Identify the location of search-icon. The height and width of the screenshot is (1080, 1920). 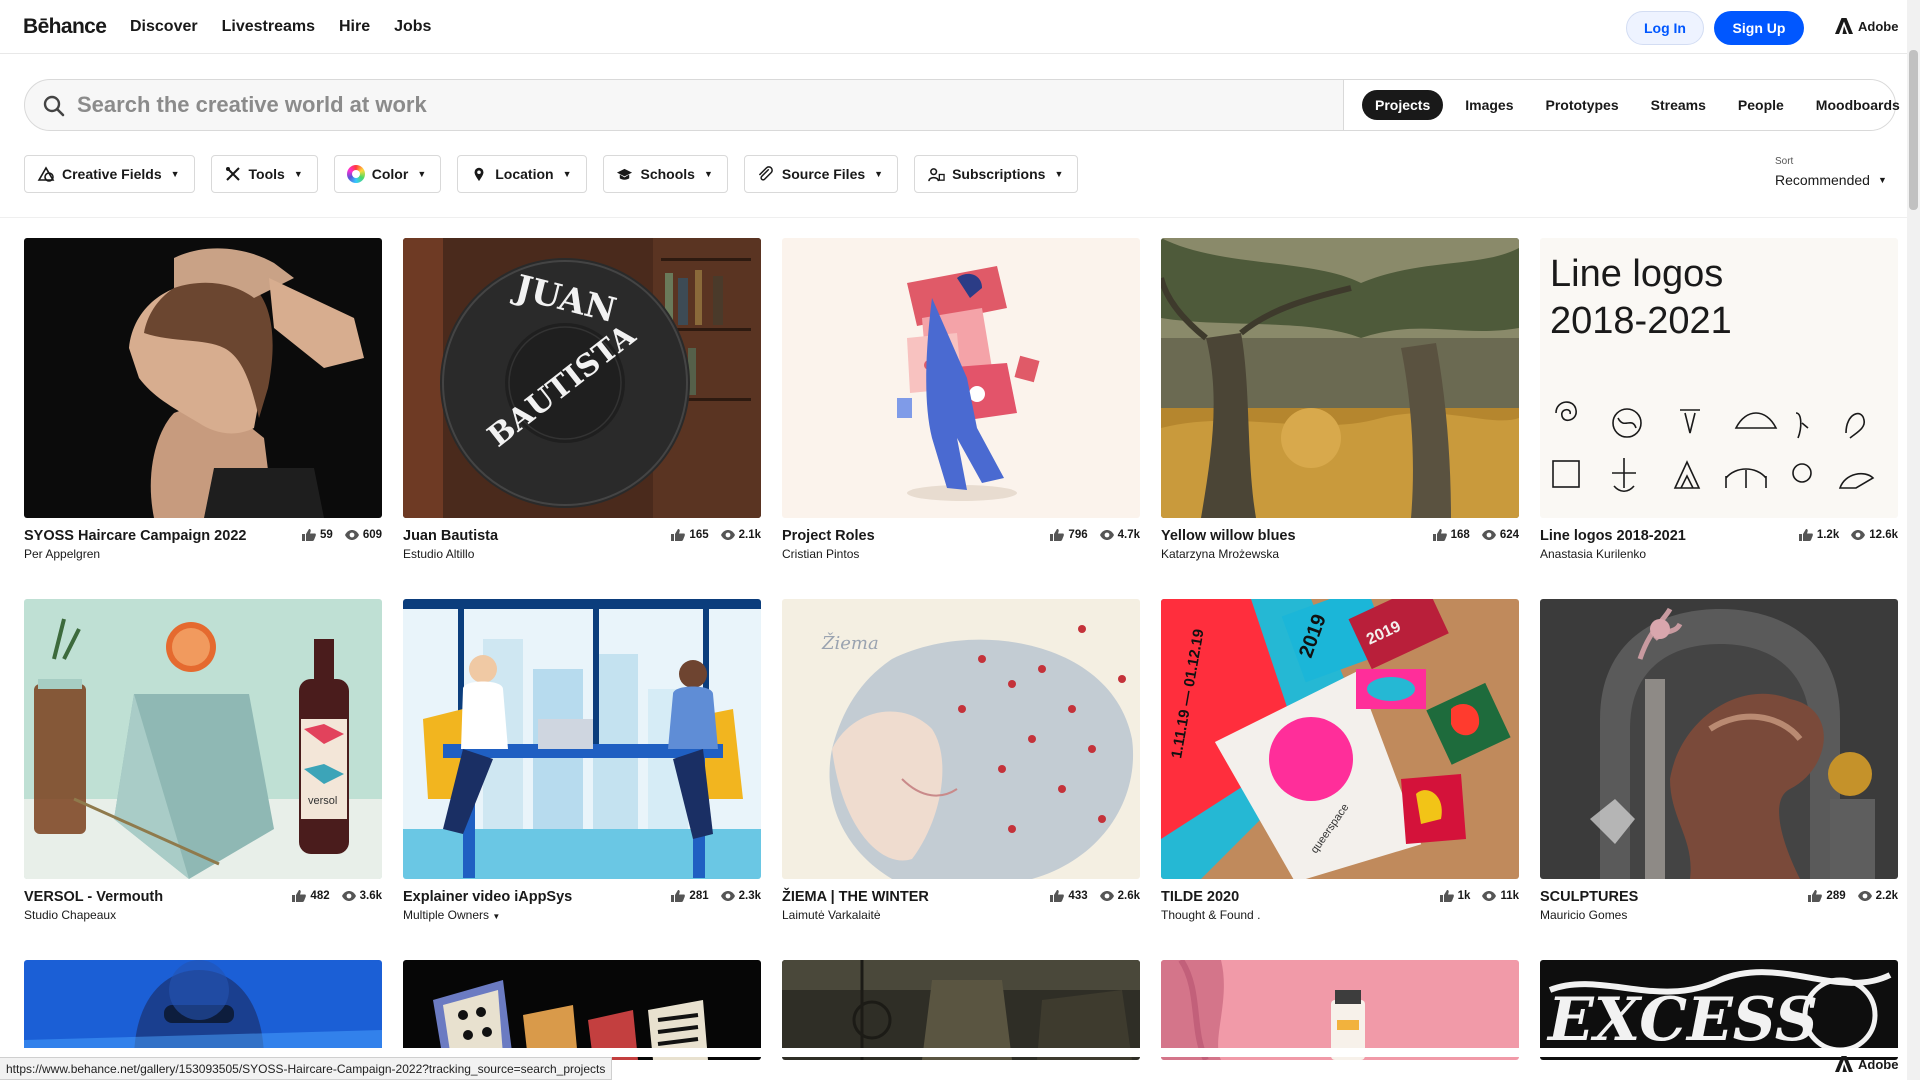
(54, 106).